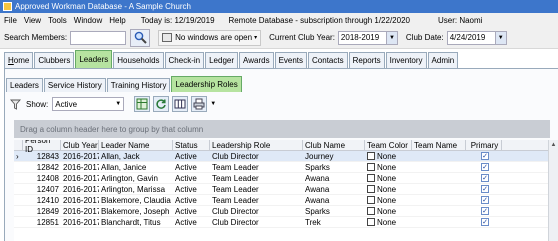 The height and width of the screenshot is (241, 558). I want to click on search-members-input, so click(98, 37).